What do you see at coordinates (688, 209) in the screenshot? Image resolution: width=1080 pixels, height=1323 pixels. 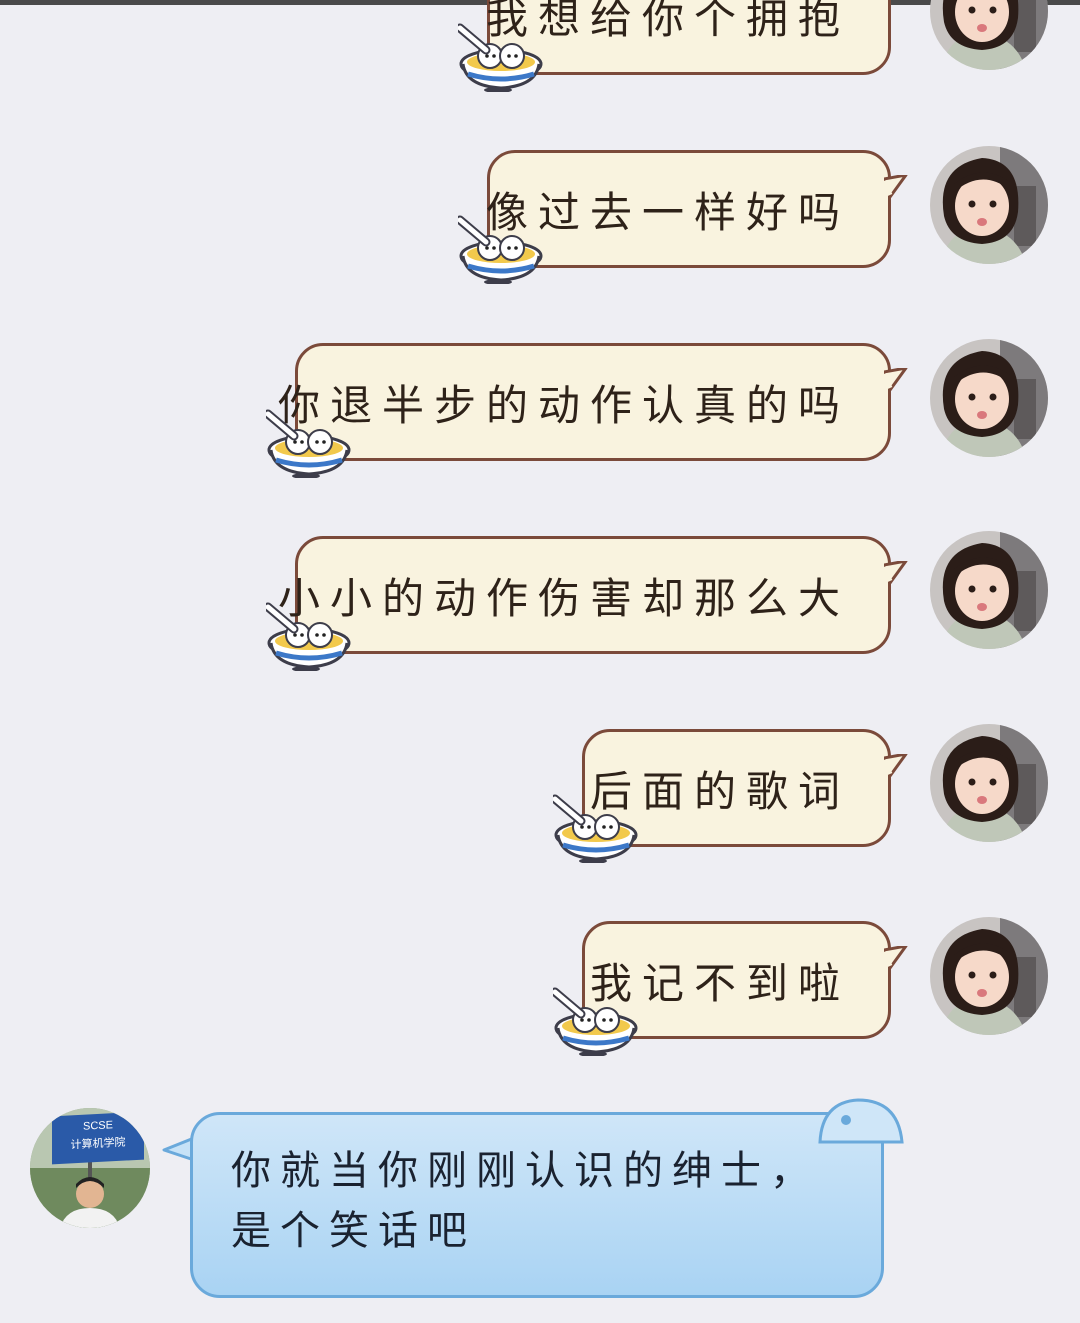 I see `outgoing-bubble: 像过去一样好吗` at bounding box center [688, 209].